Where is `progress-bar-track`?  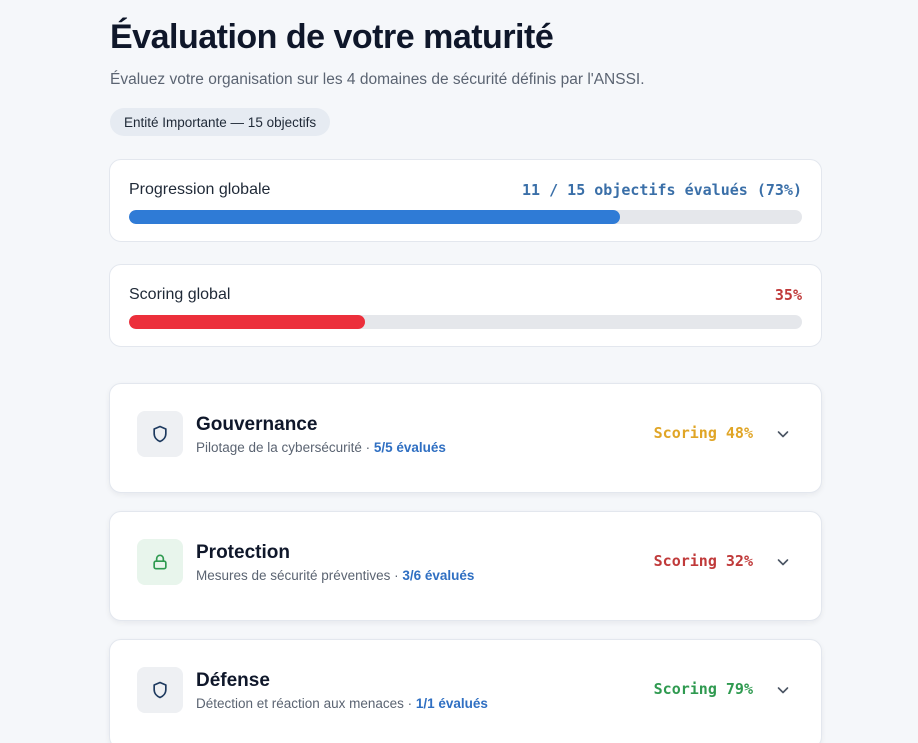
progress-bar-track is located at coordinates (465, 217).